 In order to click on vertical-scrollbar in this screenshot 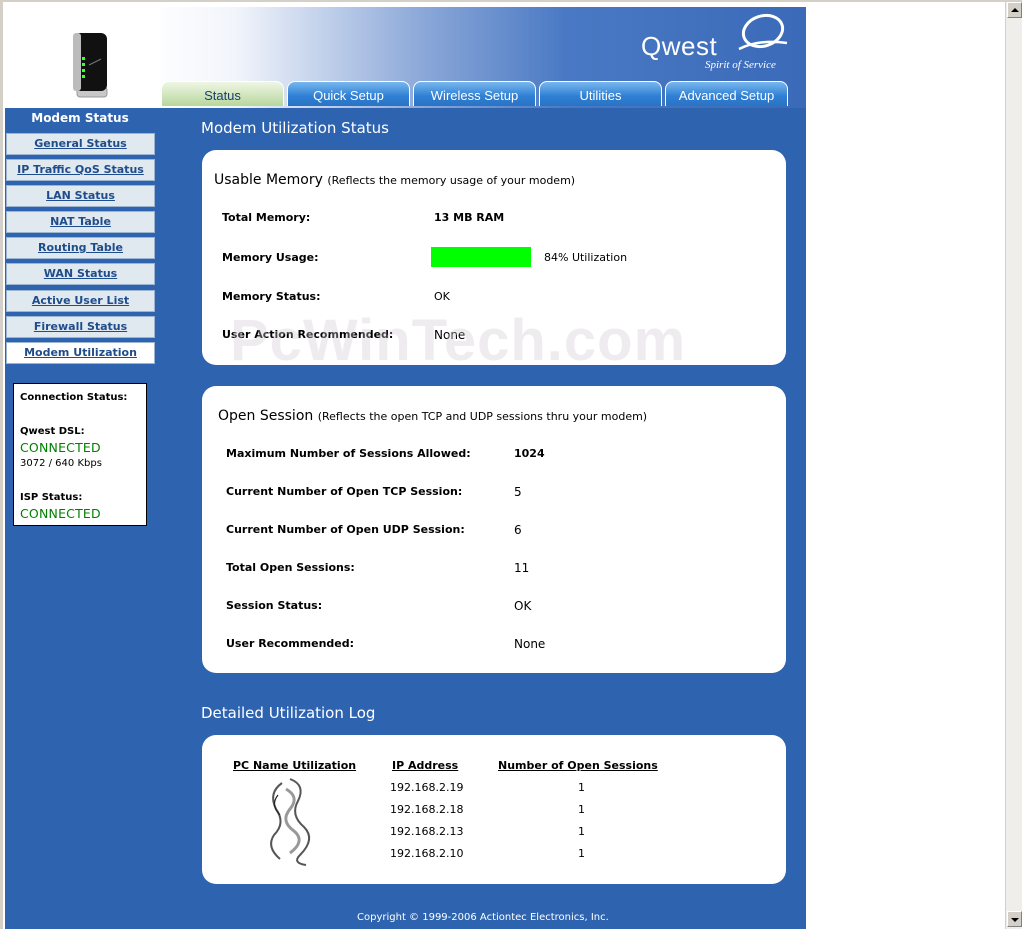, I will do `click(1013, 465)`.